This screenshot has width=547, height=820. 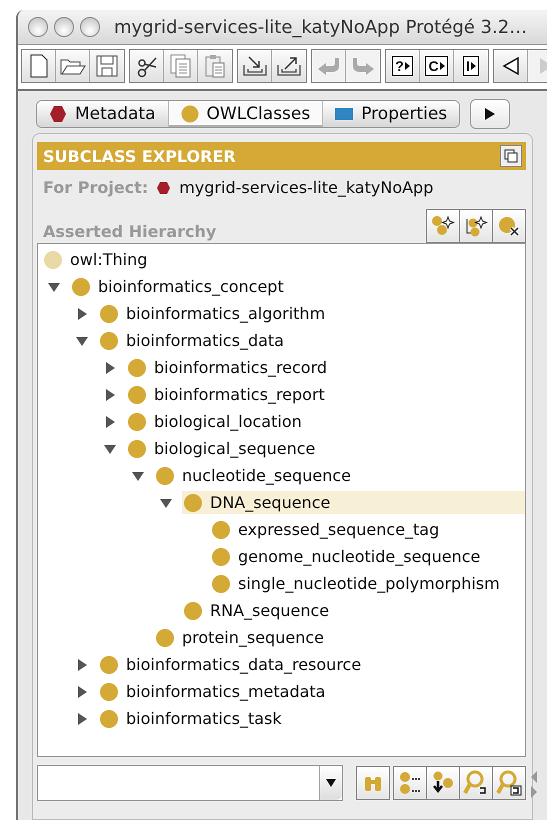 I want to click on tree-item: DNA_sequence, so click(x=353, y=502).